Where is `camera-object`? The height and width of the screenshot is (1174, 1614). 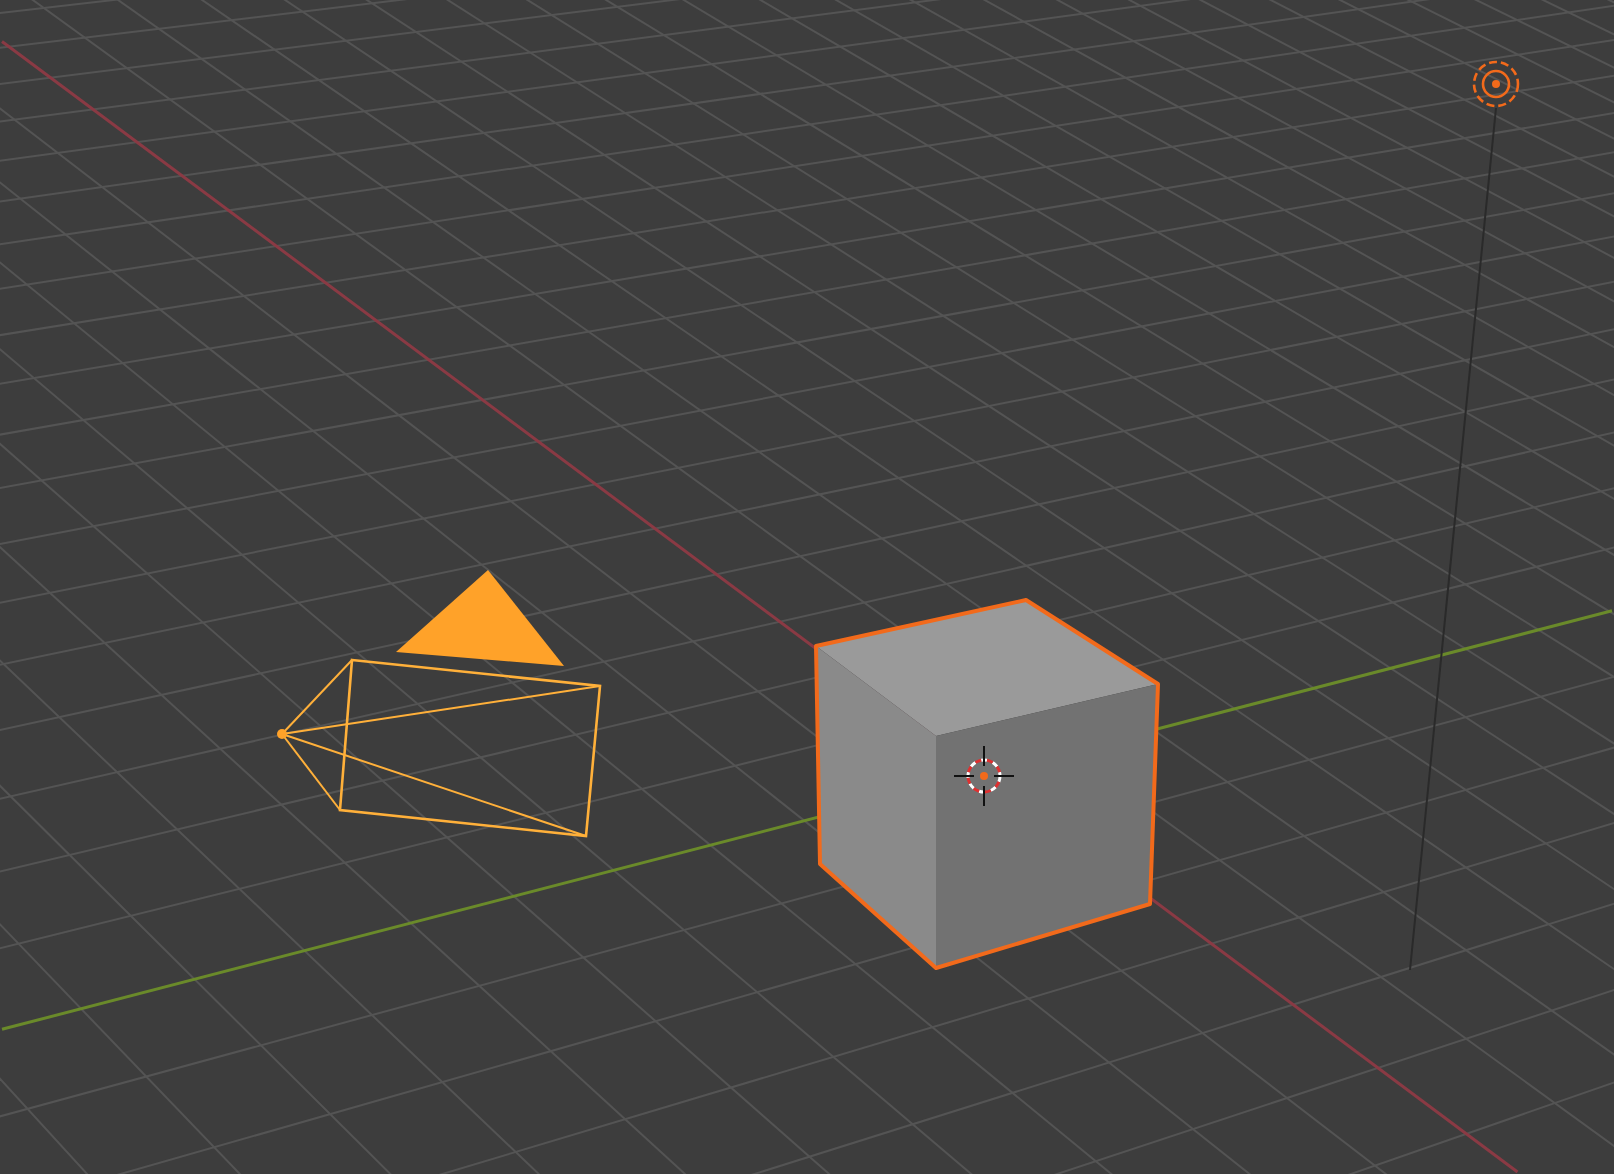
camera-object is located at coordinates (439, 704).